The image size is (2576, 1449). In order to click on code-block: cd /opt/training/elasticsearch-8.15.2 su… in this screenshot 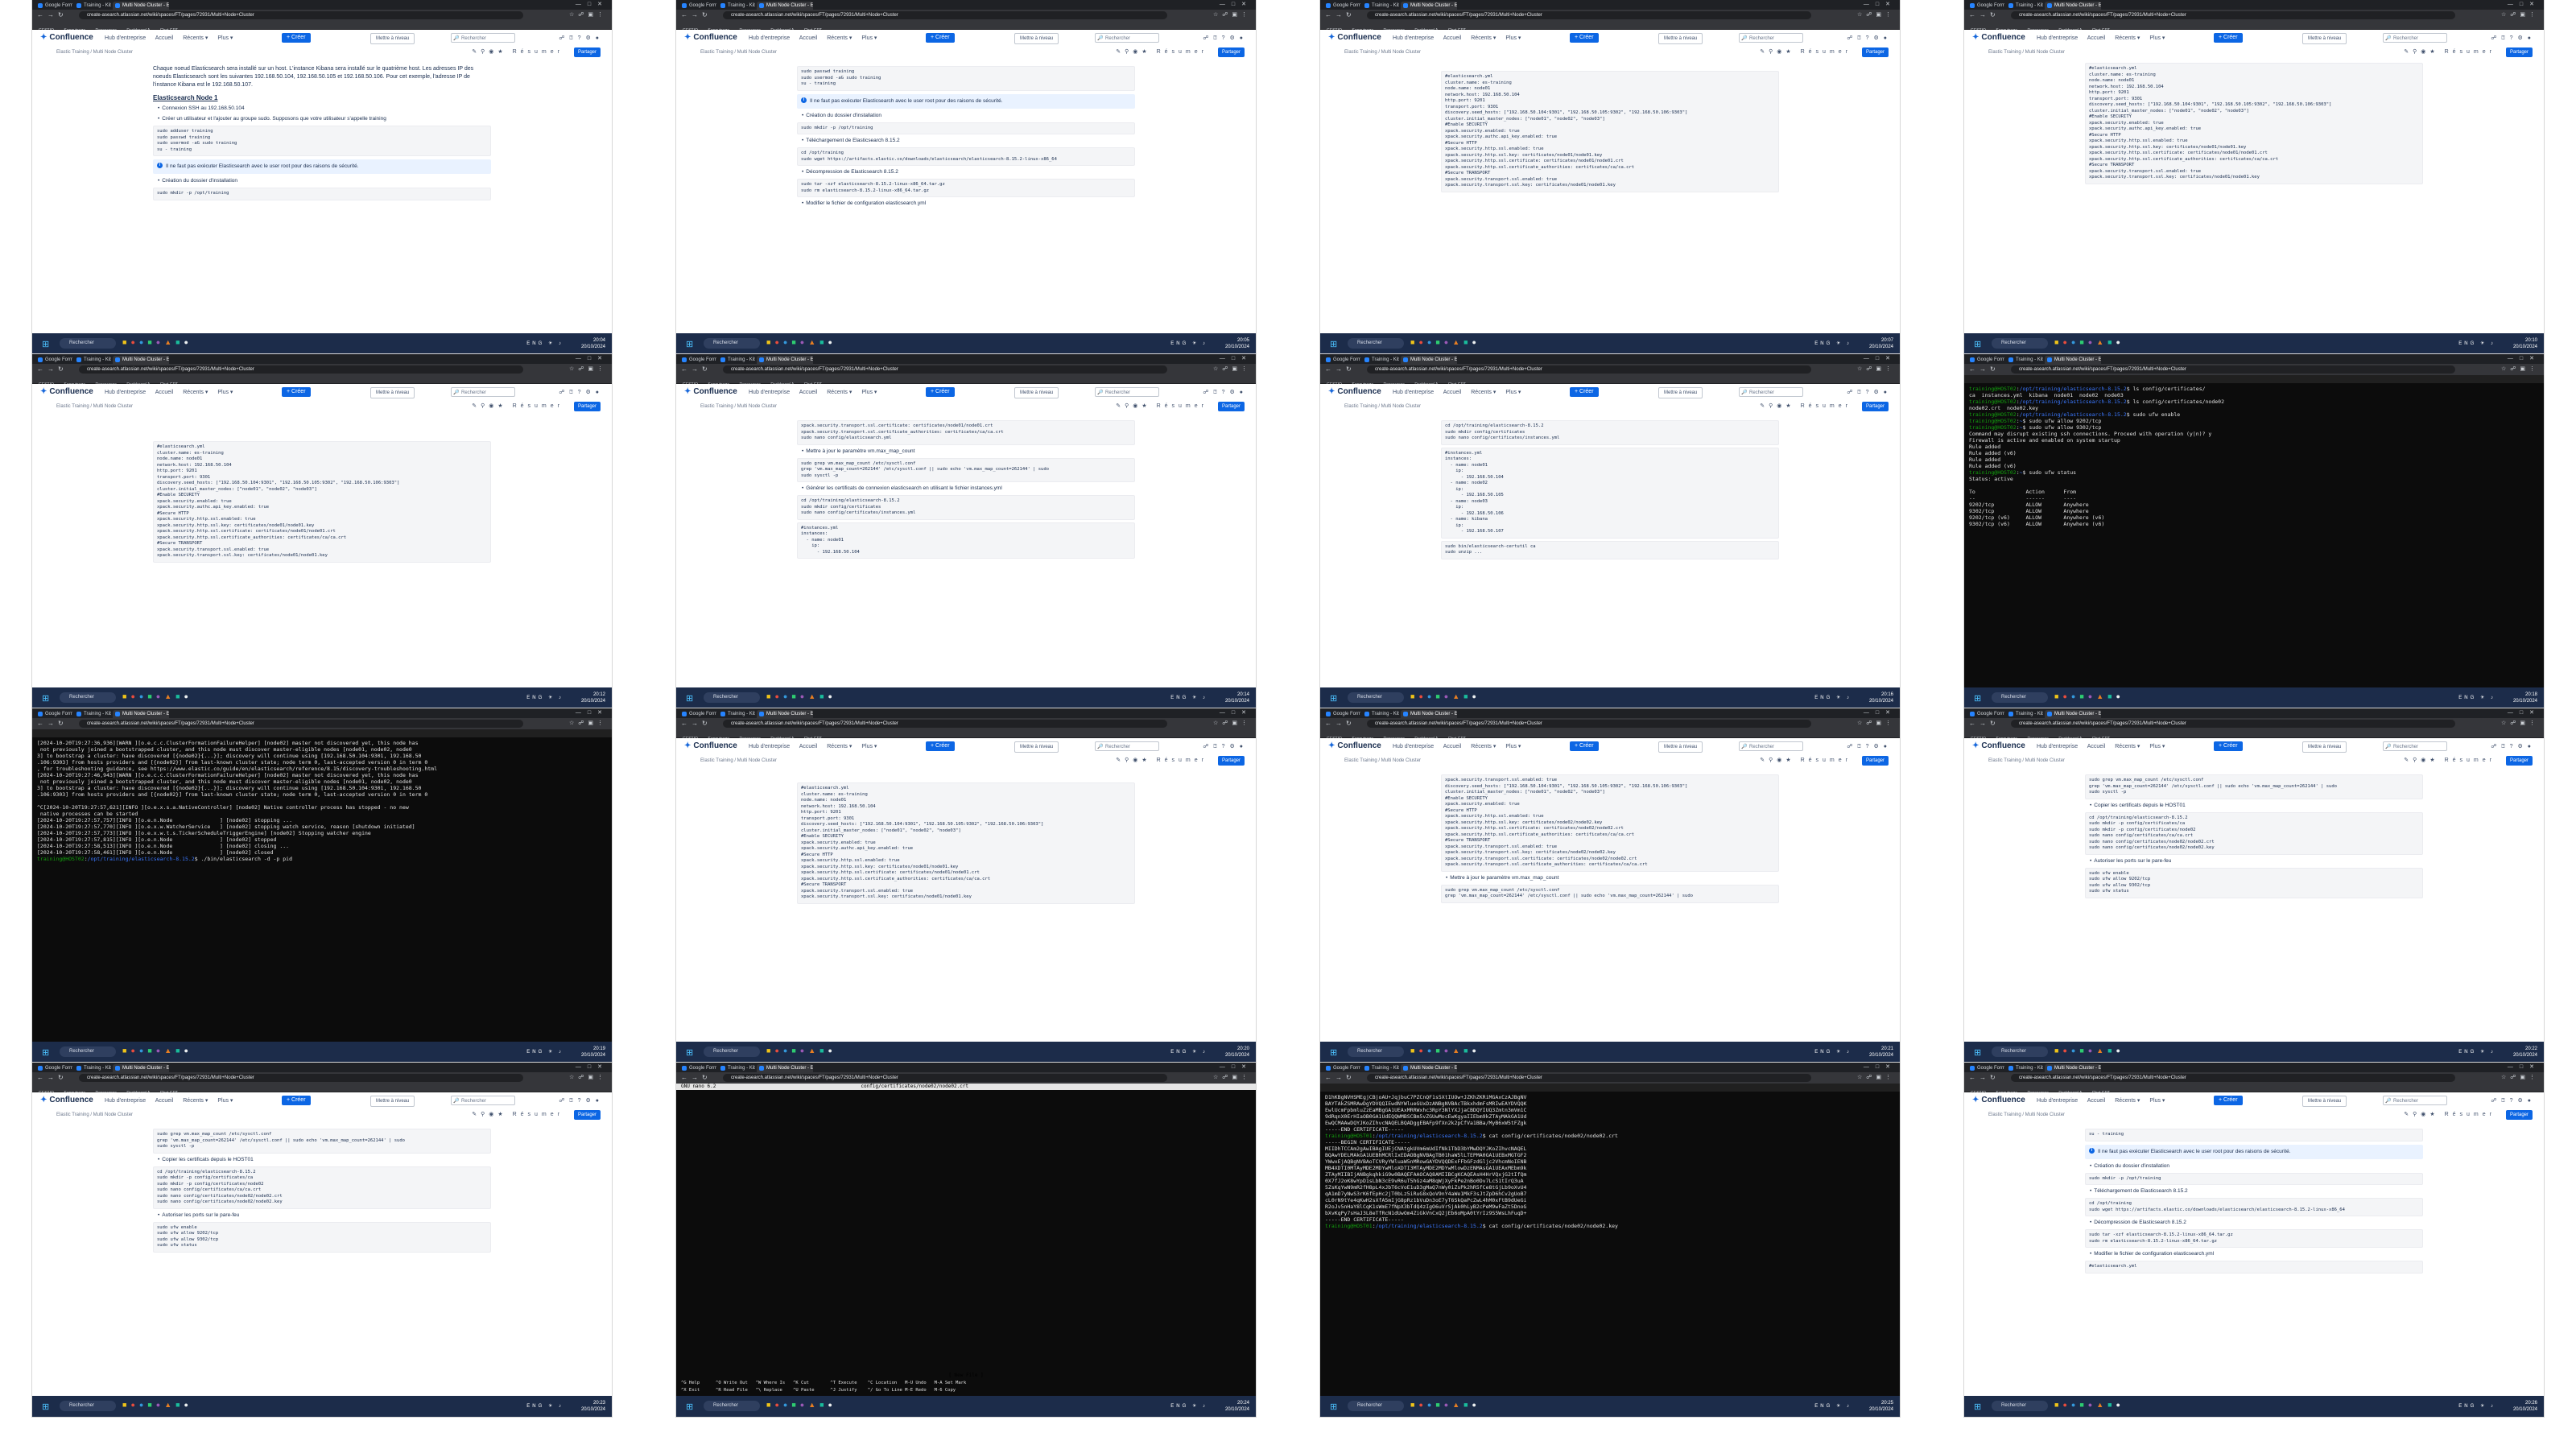, I will do `click(966, 507)`.